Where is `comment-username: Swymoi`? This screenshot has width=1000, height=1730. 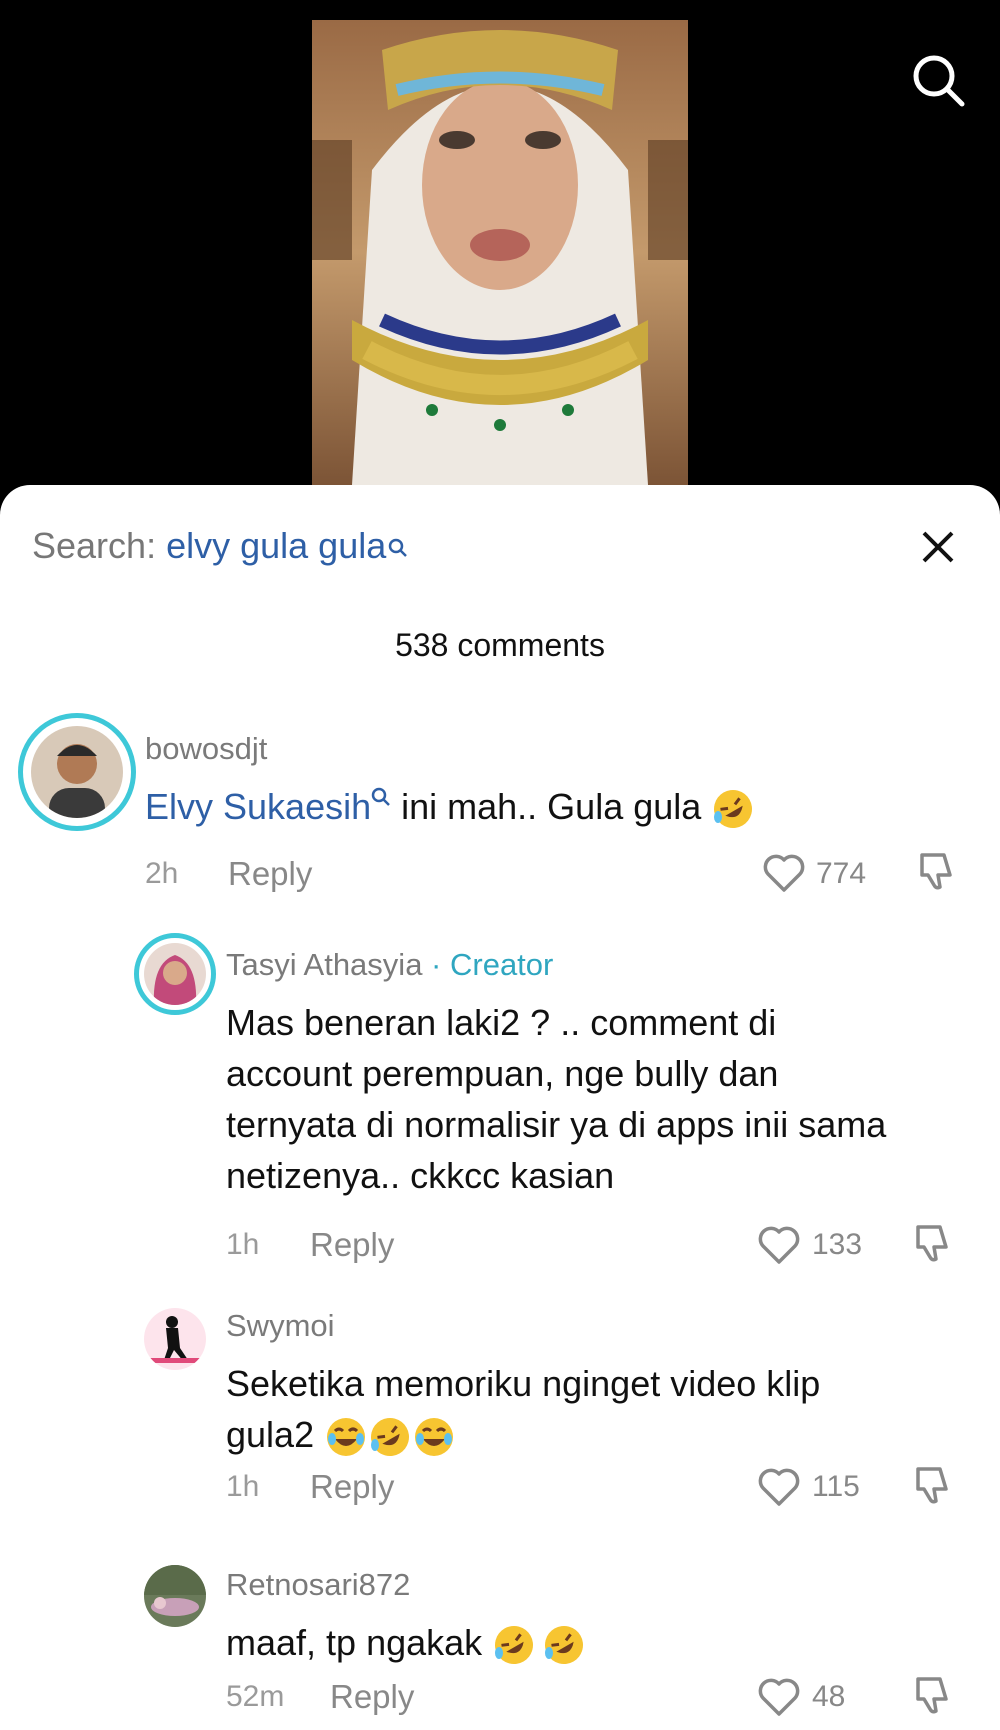 comment-username: Swymoi is located at coordinates (280, 1326).